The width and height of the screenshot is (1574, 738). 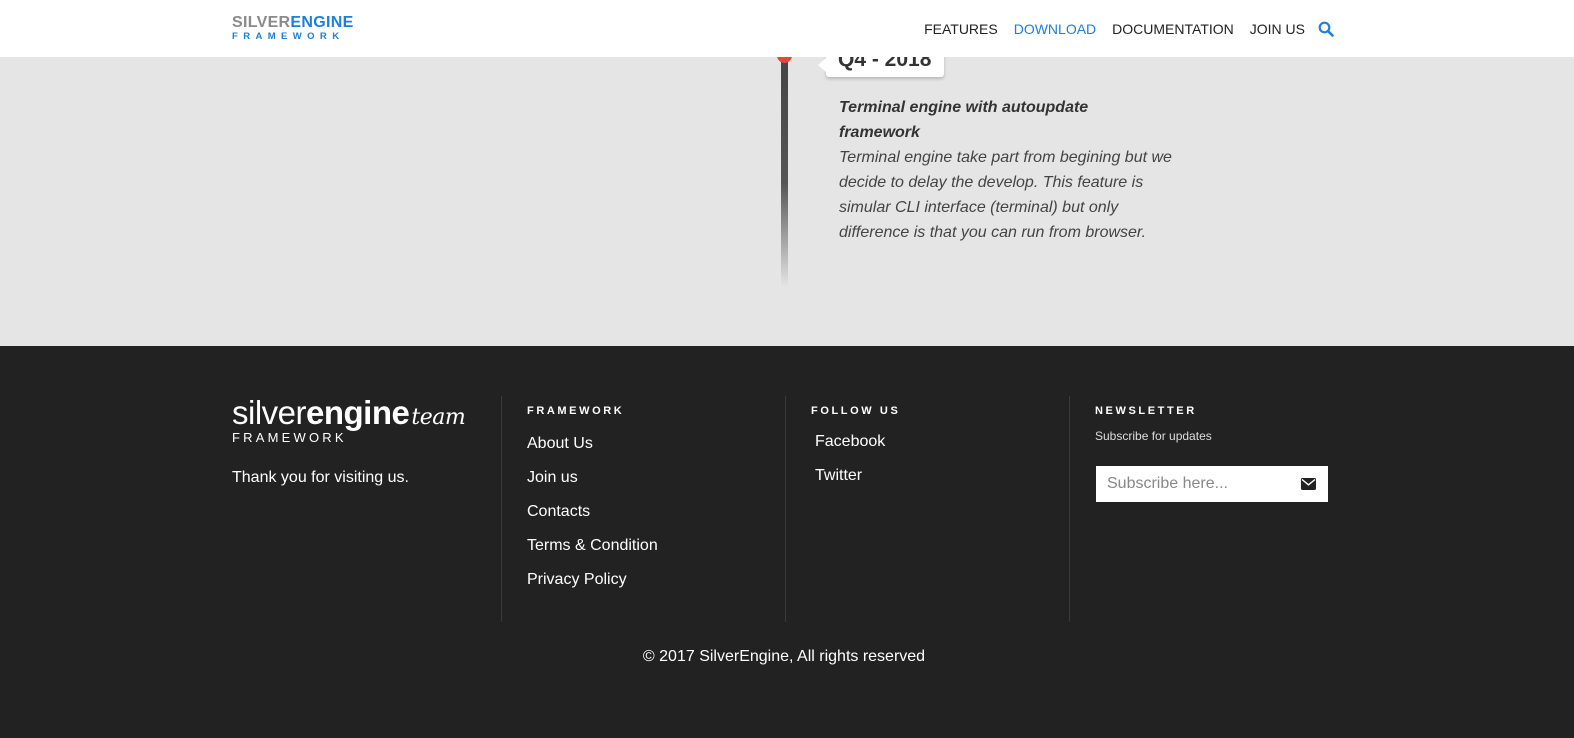 What do you see at coordinates (850, 442) in the screenshot?
I see `footer-link-facebook: Facebook` at bounding box center [850, 442].